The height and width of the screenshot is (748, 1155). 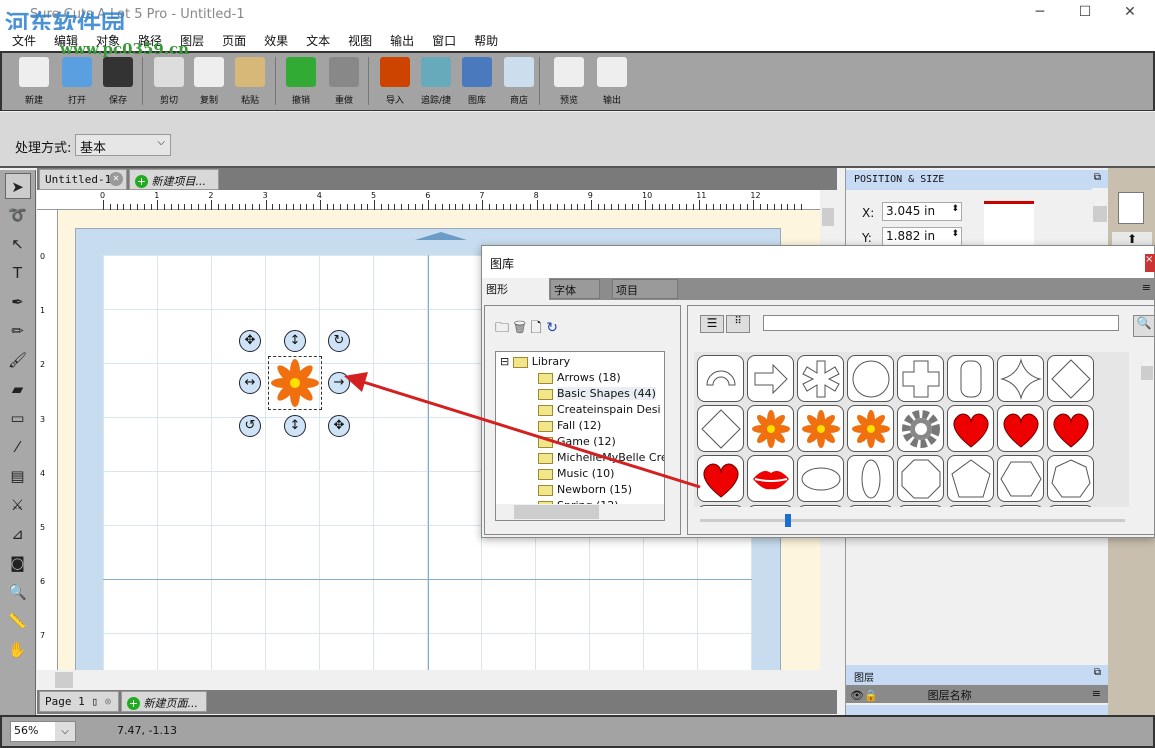 I want to click on resize-horizontal-icon: →, so click(x=339, y=383).